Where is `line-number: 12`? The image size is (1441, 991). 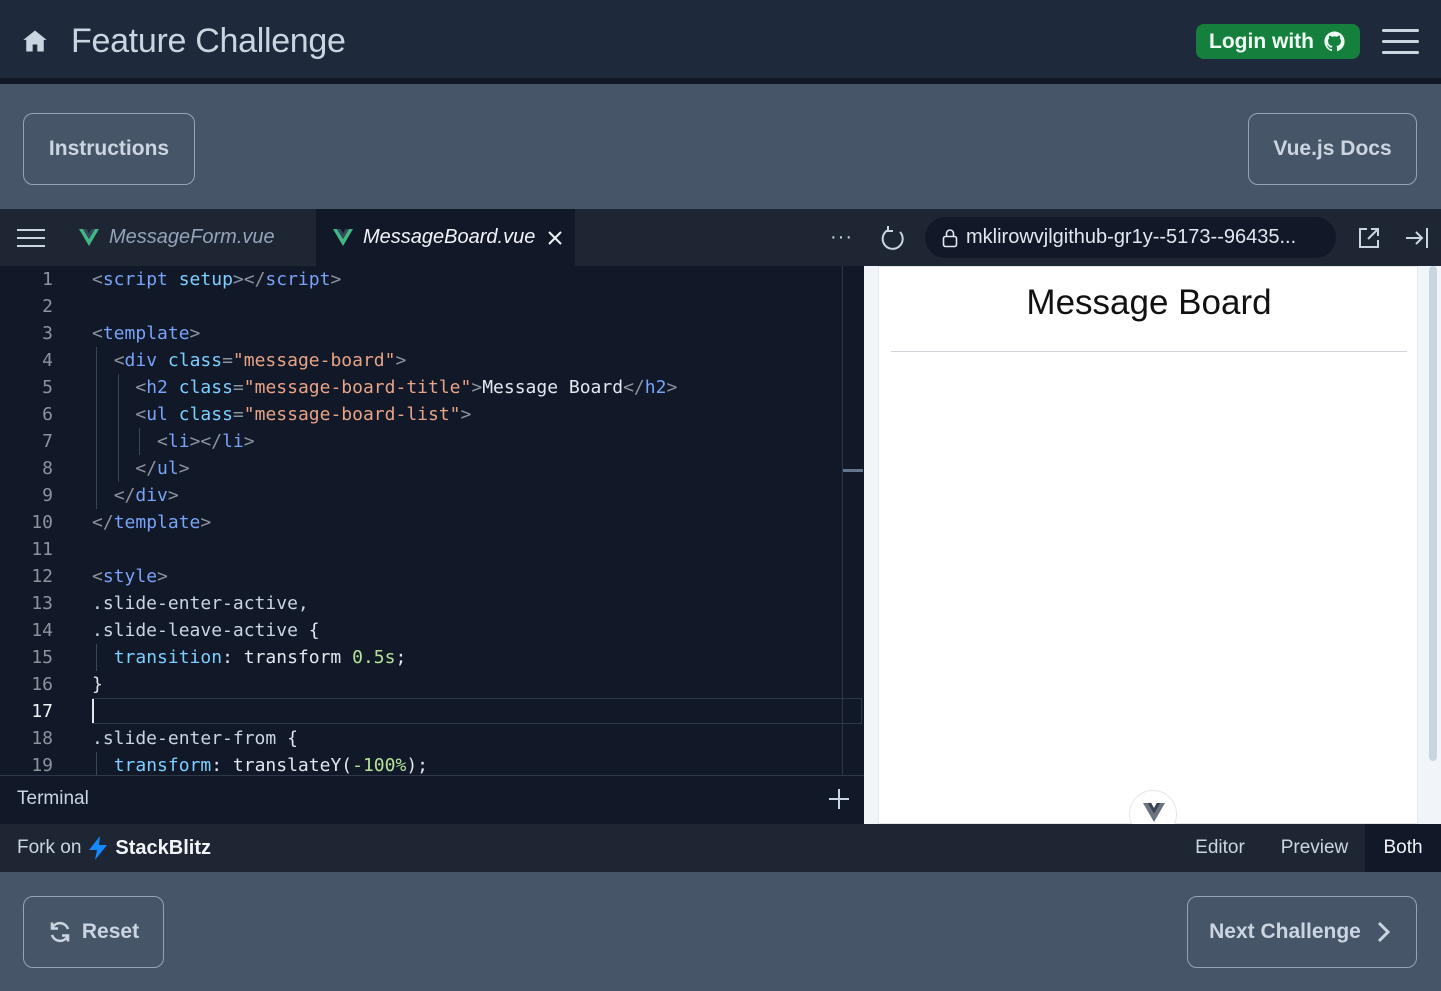
line-number: 12 is located at coordinates (42, 576).